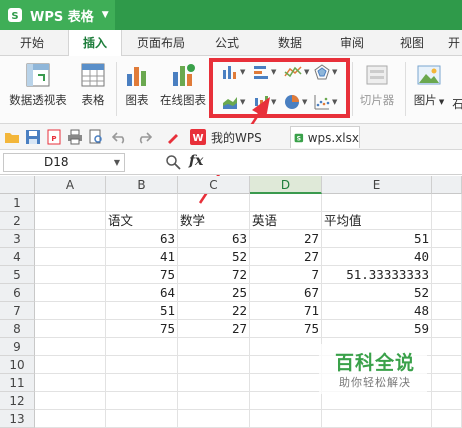 The height and width of the screenshot is (428, 462). I want to click on grid-cell: 71, so click(286, 311).